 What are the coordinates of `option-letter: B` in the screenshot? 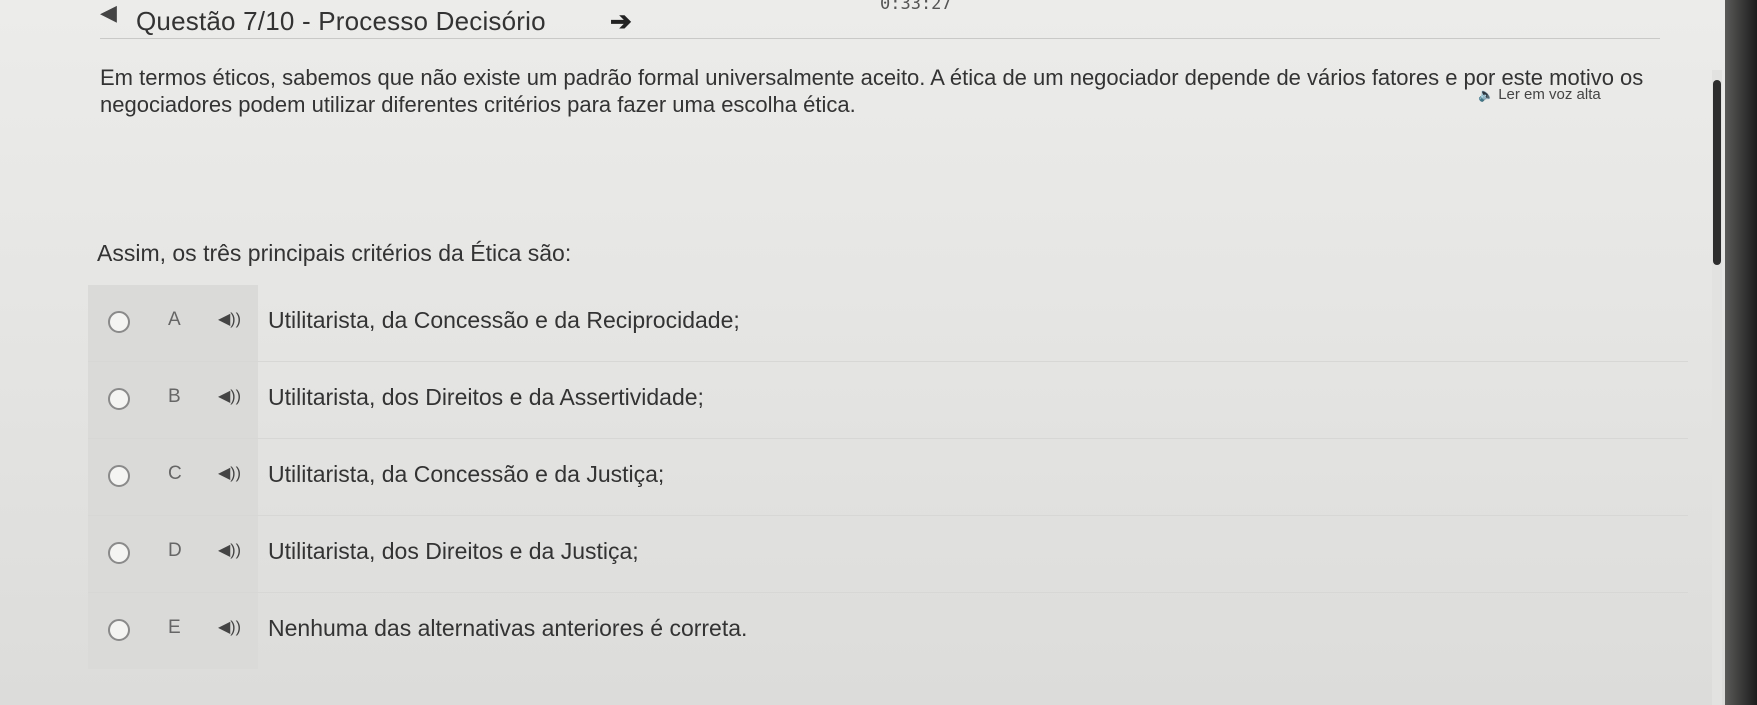 It's located at (174, 396).